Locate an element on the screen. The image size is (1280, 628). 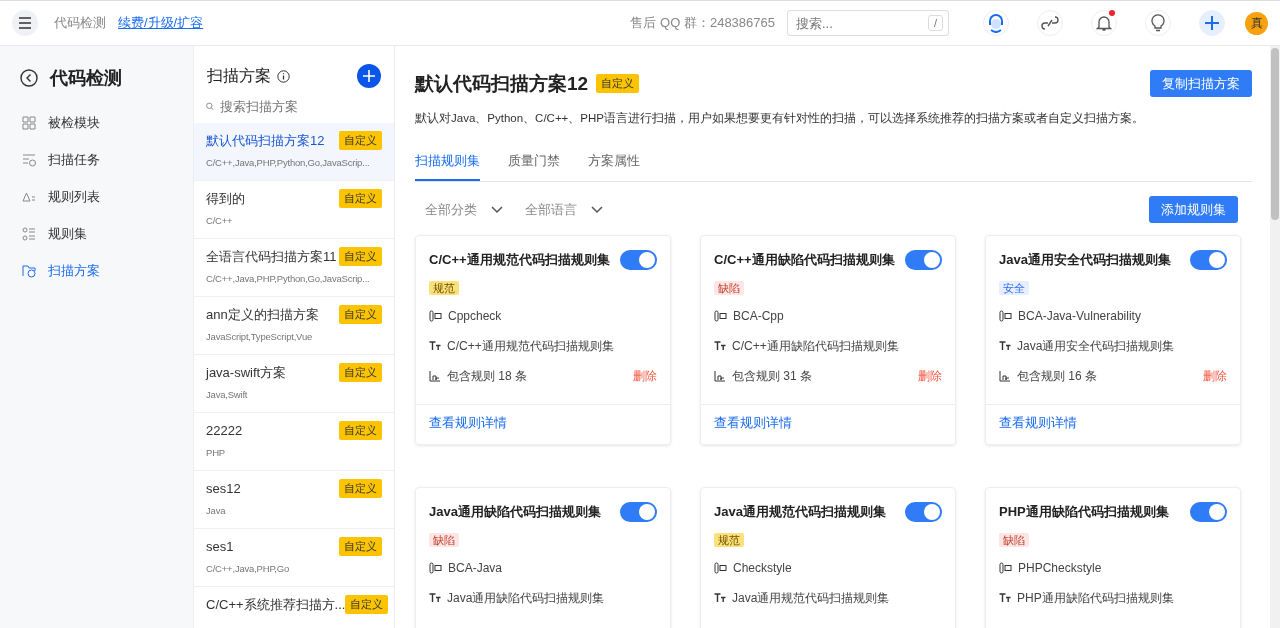
plan-list-item: 得到的 自定义 C/C++ is located at coordinates (294, 210).